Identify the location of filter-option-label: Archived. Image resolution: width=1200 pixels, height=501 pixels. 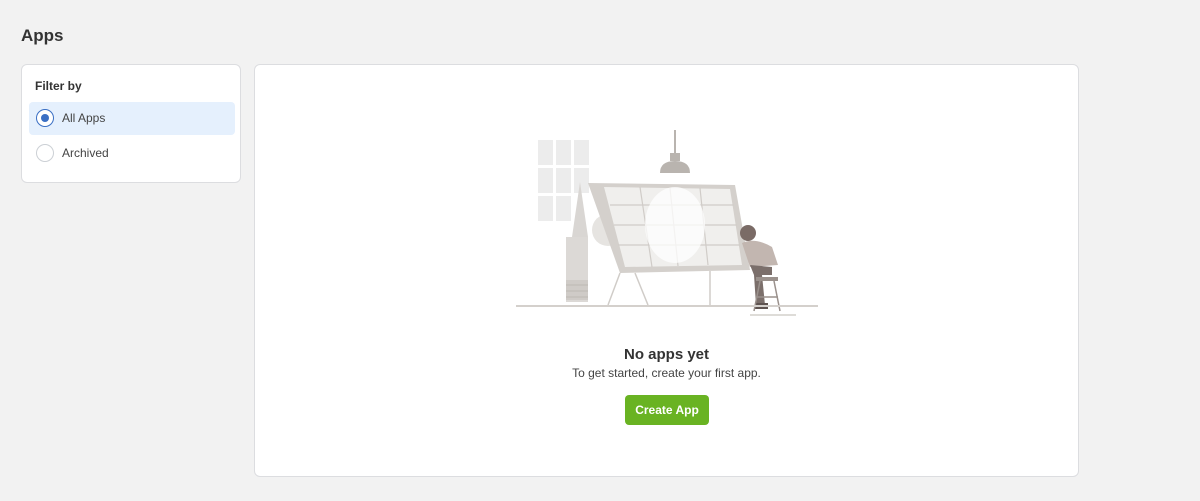
(85, 153).